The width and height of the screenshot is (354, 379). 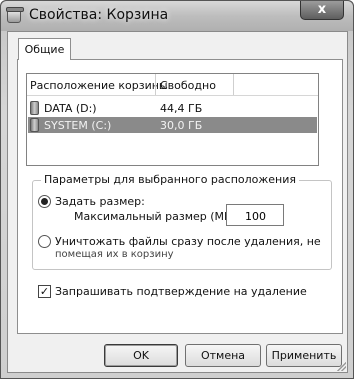 I want to click on location-name: SYSTEM (C:), so click(x=78, y=125).